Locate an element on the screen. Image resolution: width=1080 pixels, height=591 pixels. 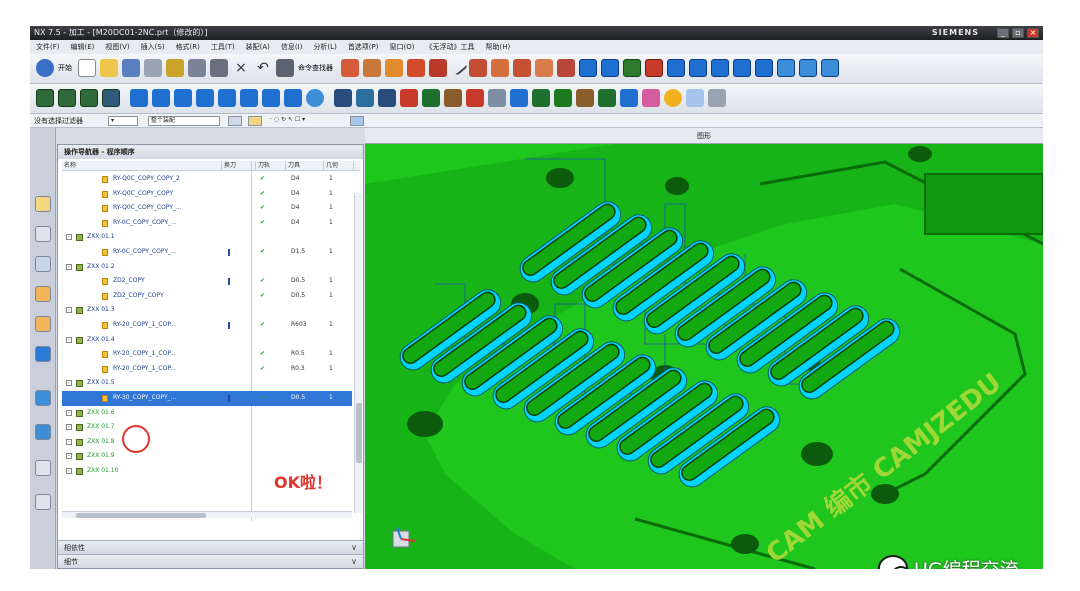
reuse-library-icon is located at coordinates (43, 294).